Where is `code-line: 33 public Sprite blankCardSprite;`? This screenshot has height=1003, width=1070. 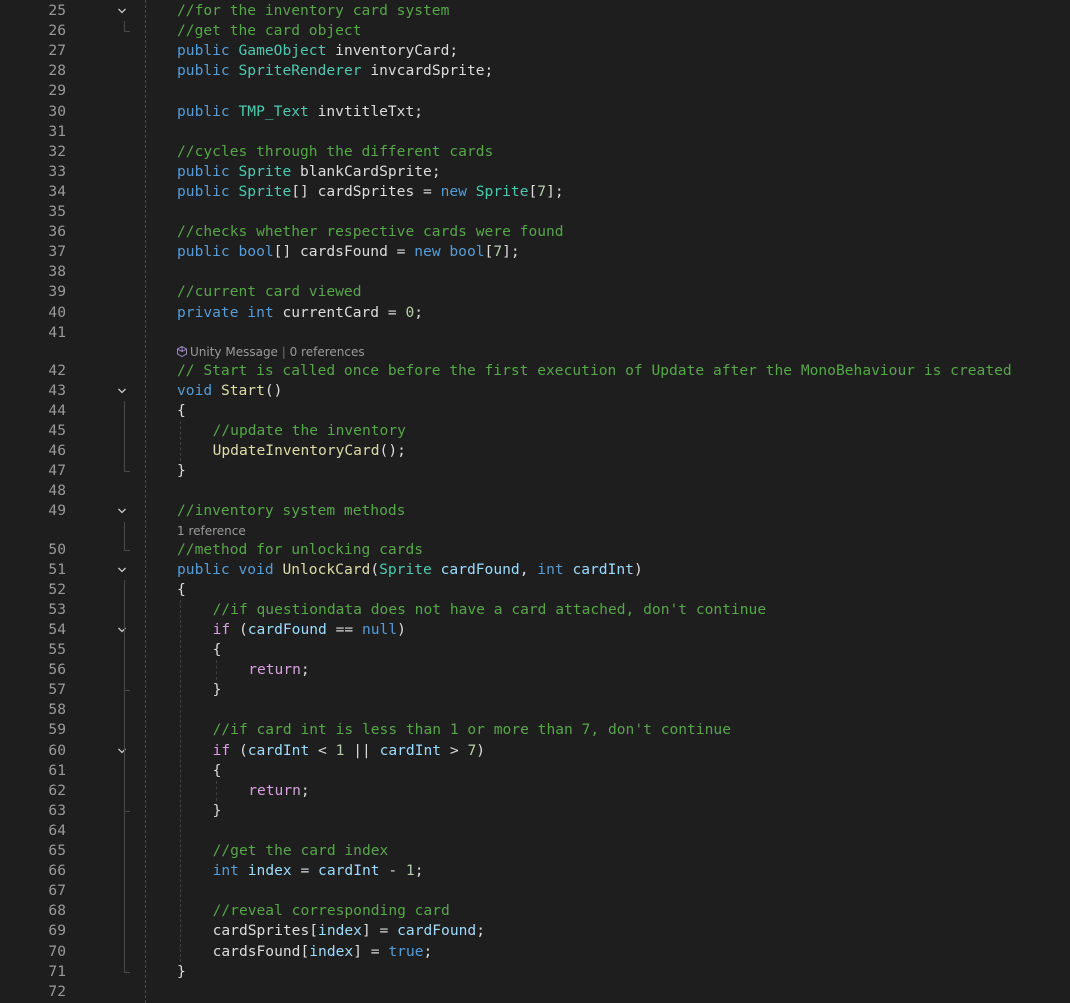
code-line: 33 public Sprite blankCardSprite; is located at coordinates (535, 172).